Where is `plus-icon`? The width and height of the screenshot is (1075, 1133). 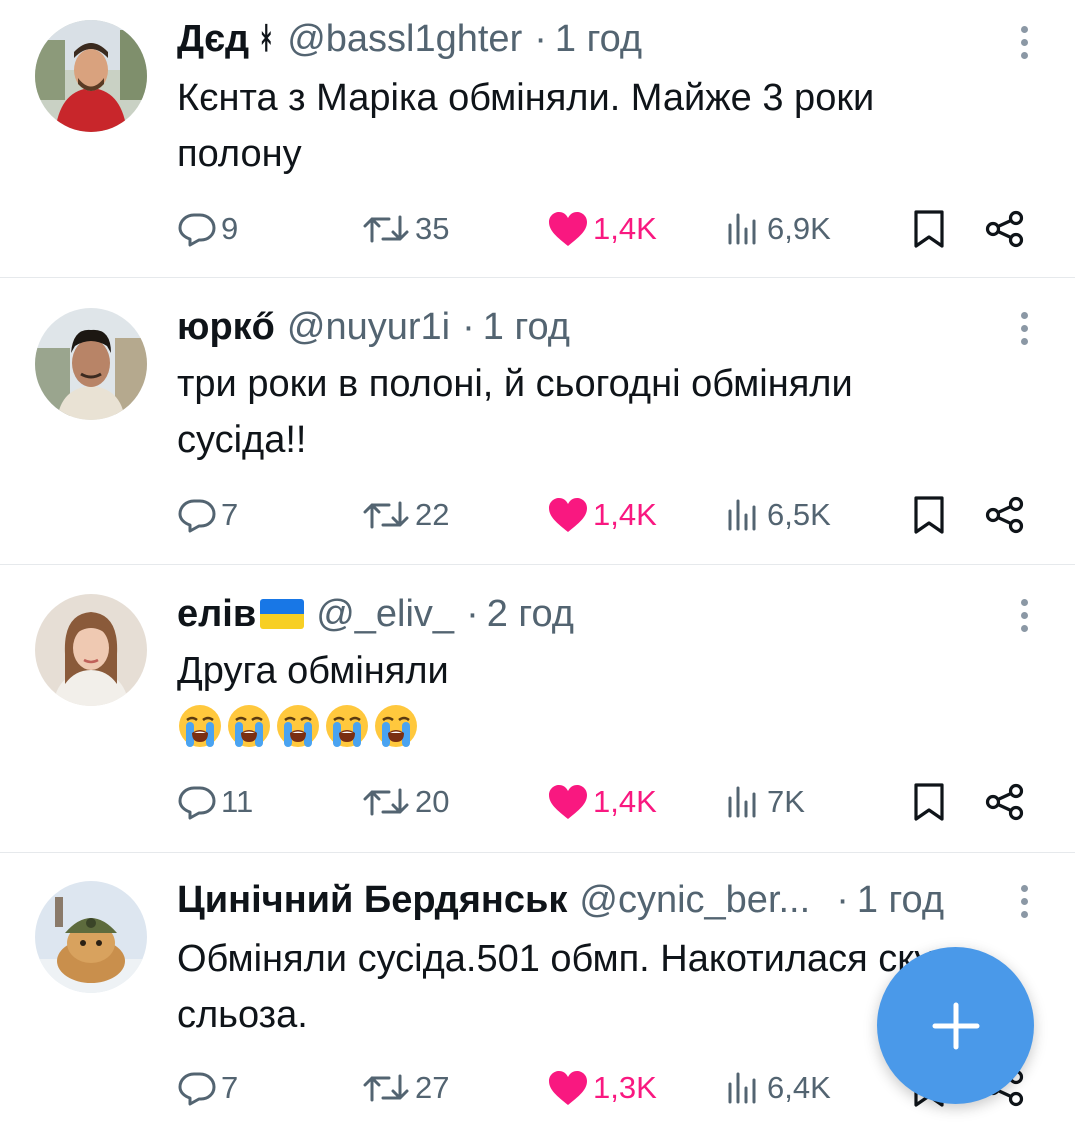 plus-icon is located at coordinates (955, 1025).